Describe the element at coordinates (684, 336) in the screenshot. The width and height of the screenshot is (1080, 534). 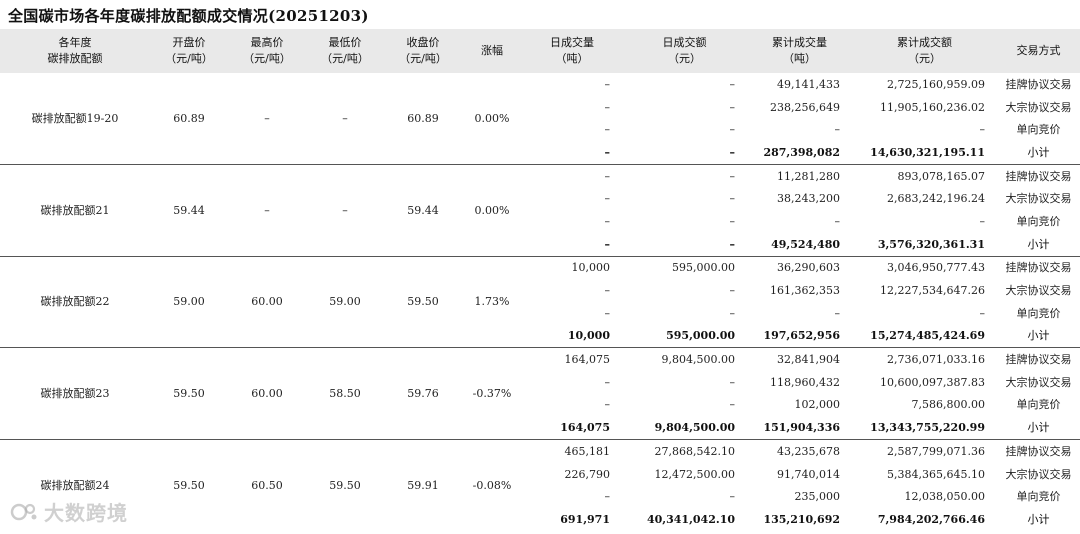
I see `day-amount-cell: 595,000.00` at that location.